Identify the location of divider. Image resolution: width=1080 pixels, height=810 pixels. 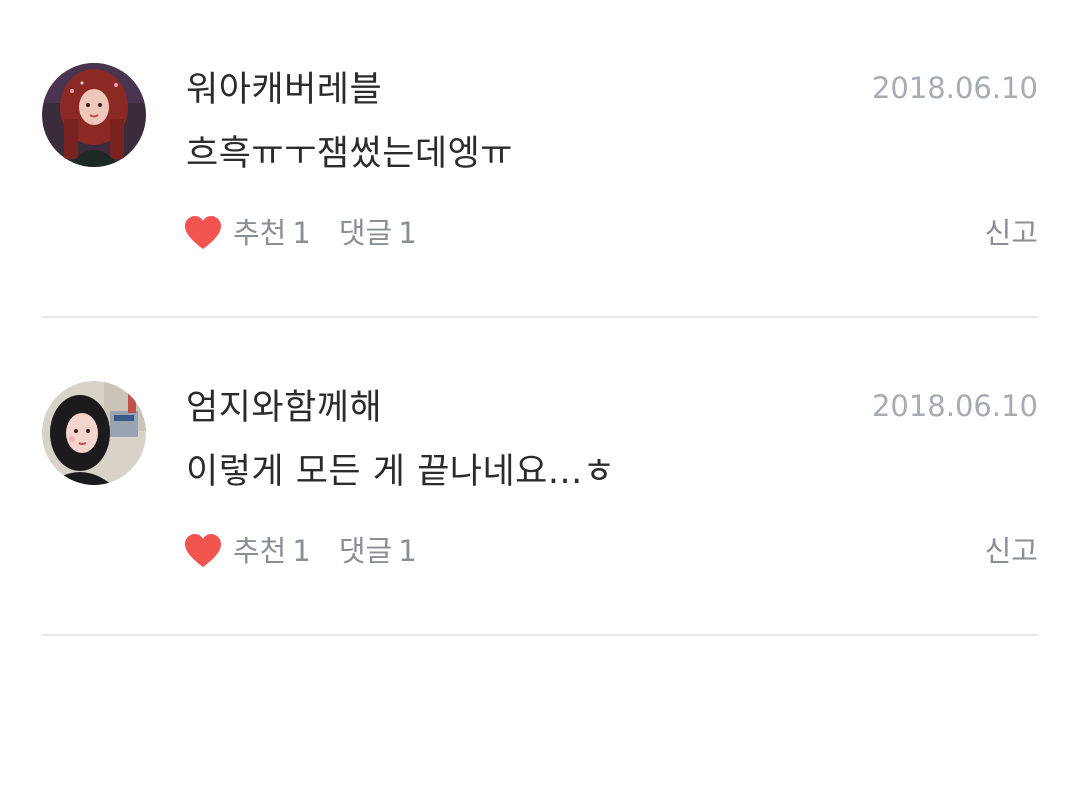
(540, 635).